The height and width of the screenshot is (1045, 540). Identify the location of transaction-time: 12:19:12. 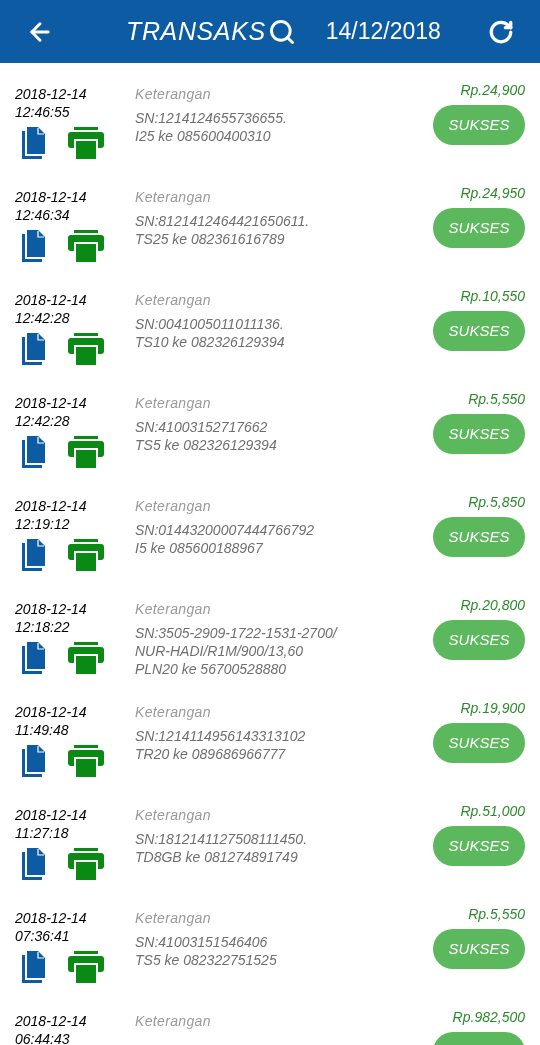
(43, 524).